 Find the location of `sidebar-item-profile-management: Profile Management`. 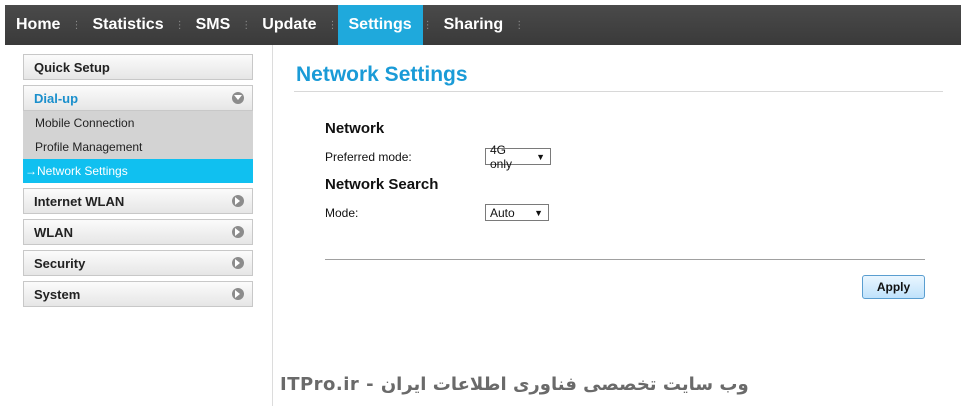

sidebar-item-profile-management: Profile Management is located at coordinates (138, 147).